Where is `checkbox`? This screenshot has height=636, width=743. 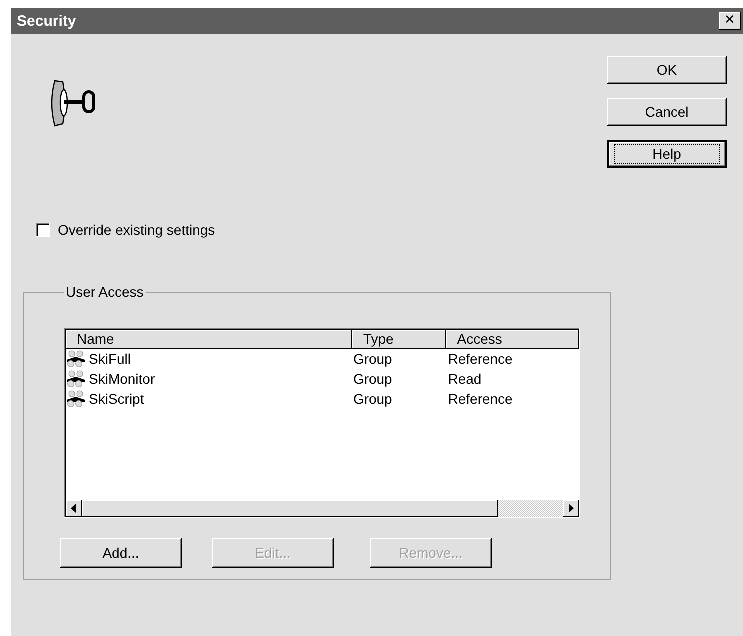
checkbox is located at coordinates (43, 230).